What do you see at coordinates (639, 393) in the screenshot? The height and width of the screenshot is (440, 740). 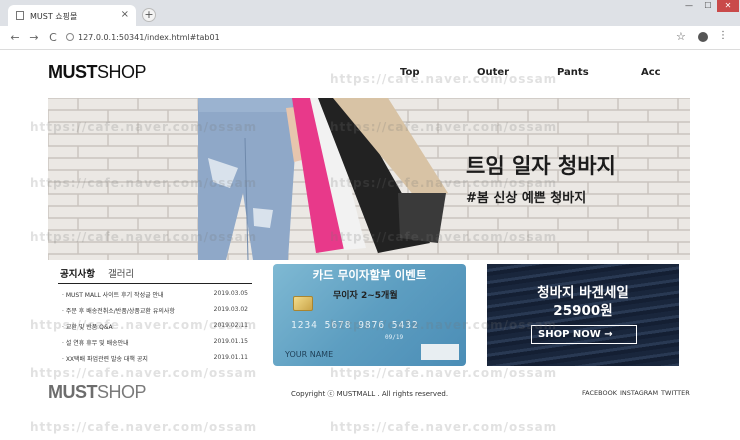 I see `instagram-link: INSTAGRAM` at bounding box center [639, 393].